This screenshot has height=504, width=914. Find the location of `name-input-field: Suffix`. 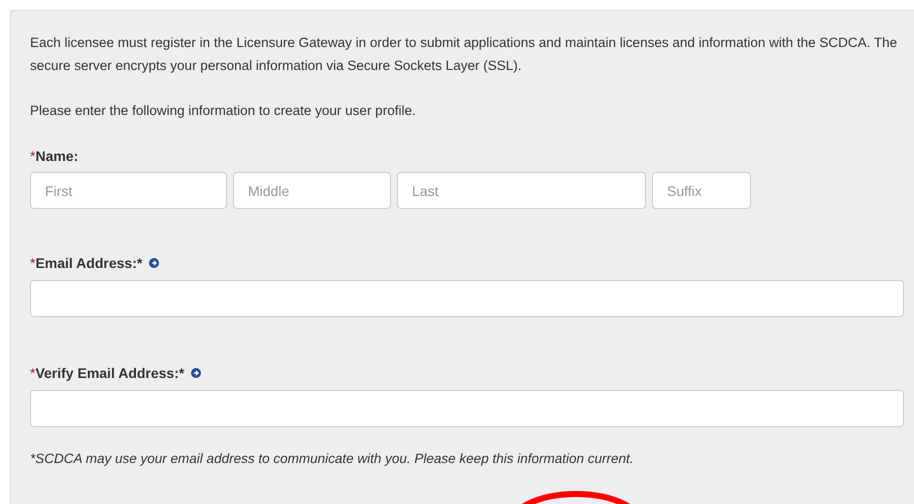

name-input-field: Suffix is located at coordinates (701, 190).